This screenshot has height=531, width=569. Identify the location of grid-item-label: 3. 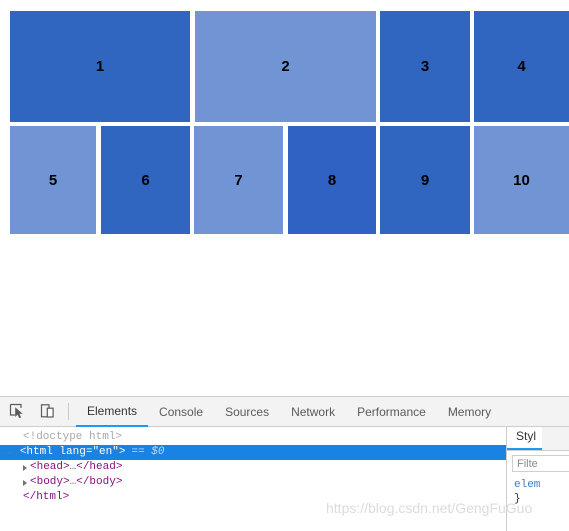
(425, 66).